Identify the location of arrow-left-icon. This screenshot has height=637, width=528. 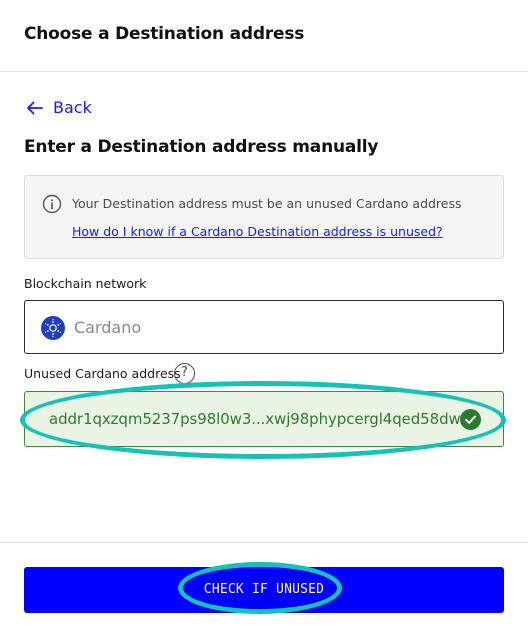
(34, 108).